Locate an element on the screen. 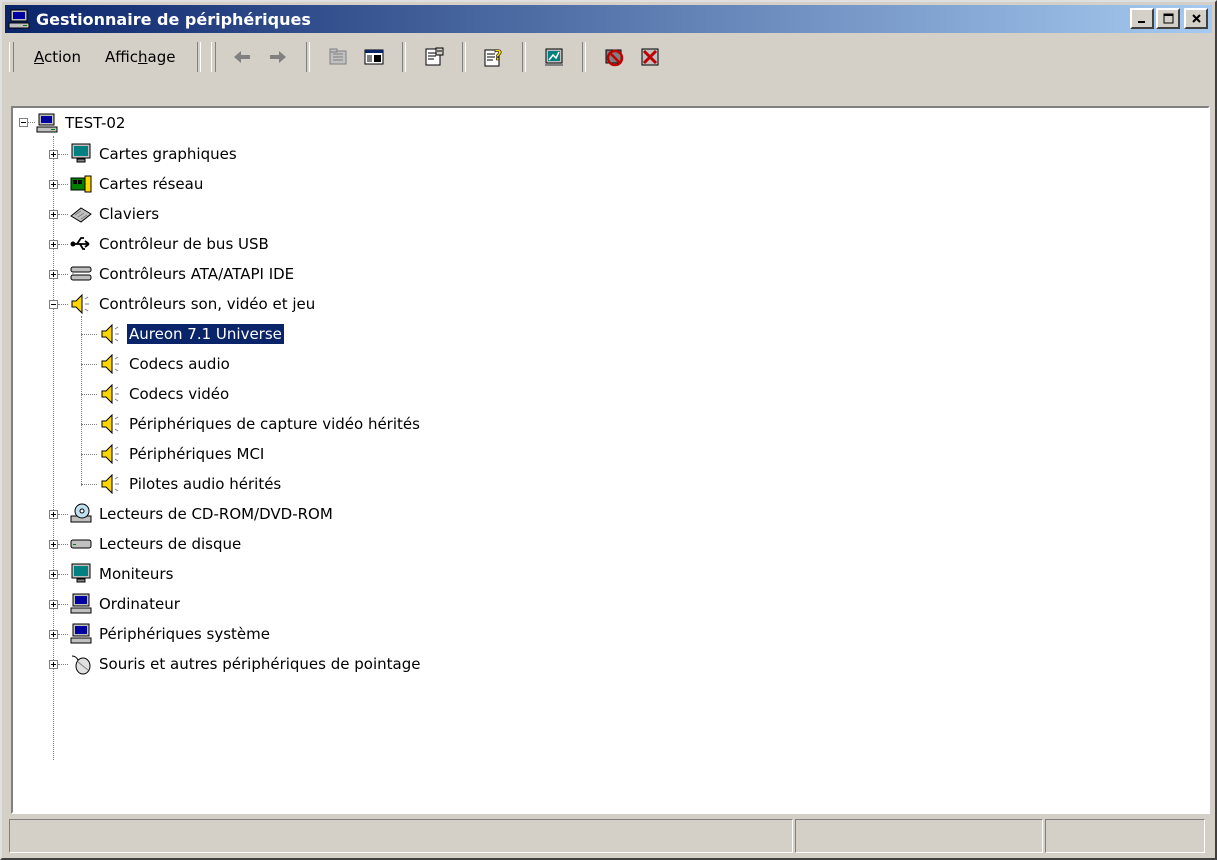 The height and width of the screenshot is (860, 1217). tree-category-cartes-graphiques: Cartes graphiques is located at coordinates (154, 154).